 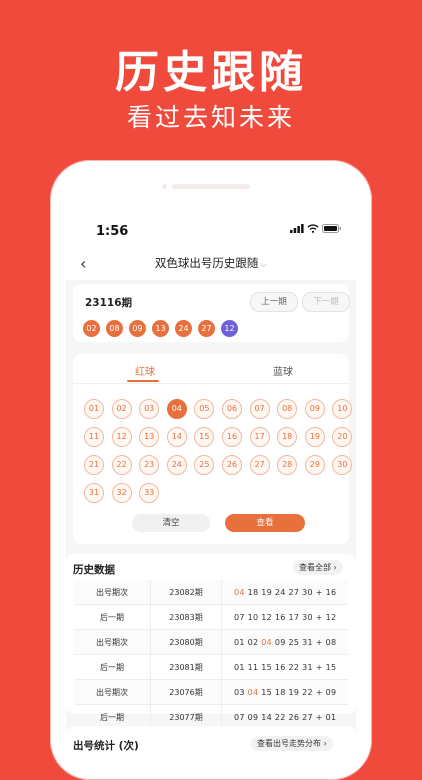 I want to click on number-ball-21: 21, so click(x=94, y=465).